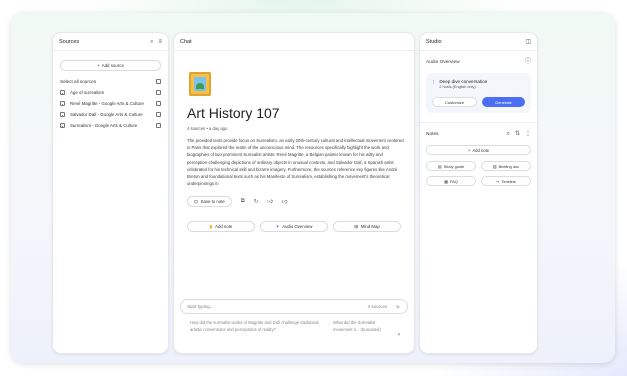 The image size is (627, 376). I want to click on source-item: Salvador Dalí - Google Arts & Culture, so click(110, 114).